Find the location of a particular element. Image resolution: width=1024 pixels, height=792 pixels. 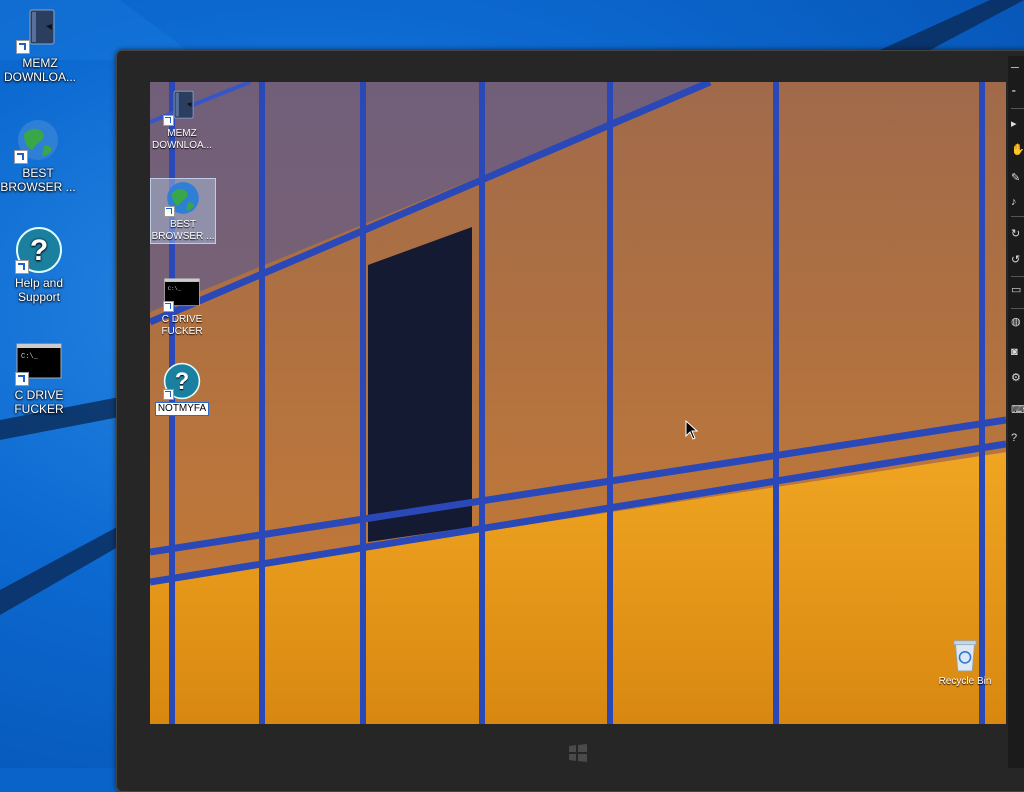

rename-input: NOTMYFA is located at coordinates (182, 409).